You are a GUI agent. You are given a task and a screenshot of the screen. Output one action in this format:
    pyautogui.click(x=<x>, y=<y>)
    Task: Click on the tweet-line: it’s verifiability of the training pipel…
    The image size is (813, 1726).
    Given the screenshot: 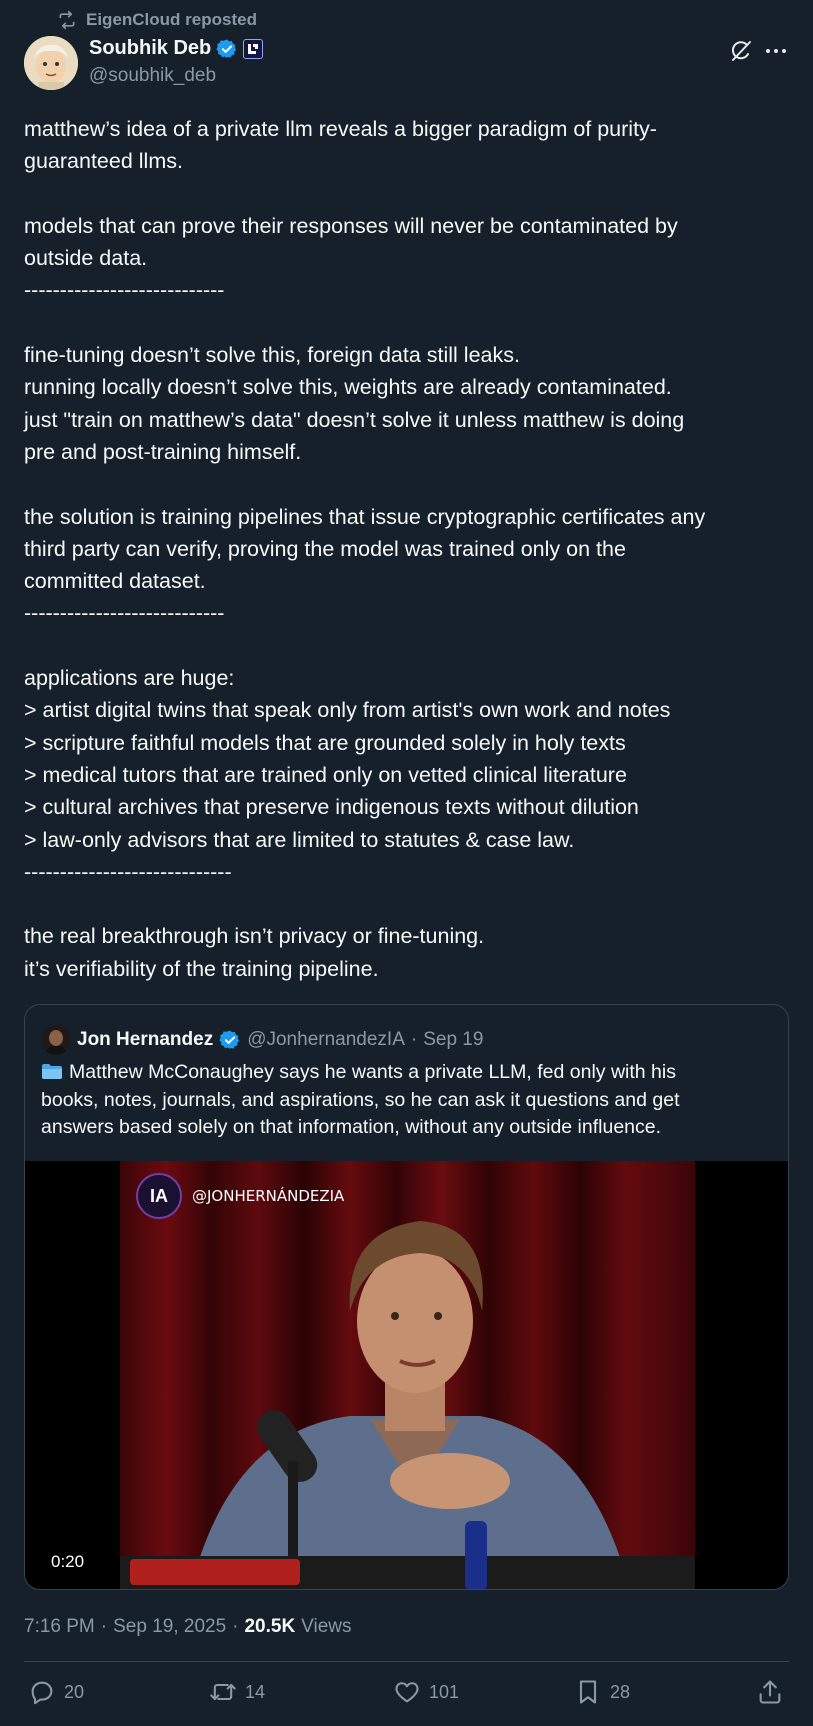 What is the action you would take?
    pyautogui.click(x=201, y=968)
    